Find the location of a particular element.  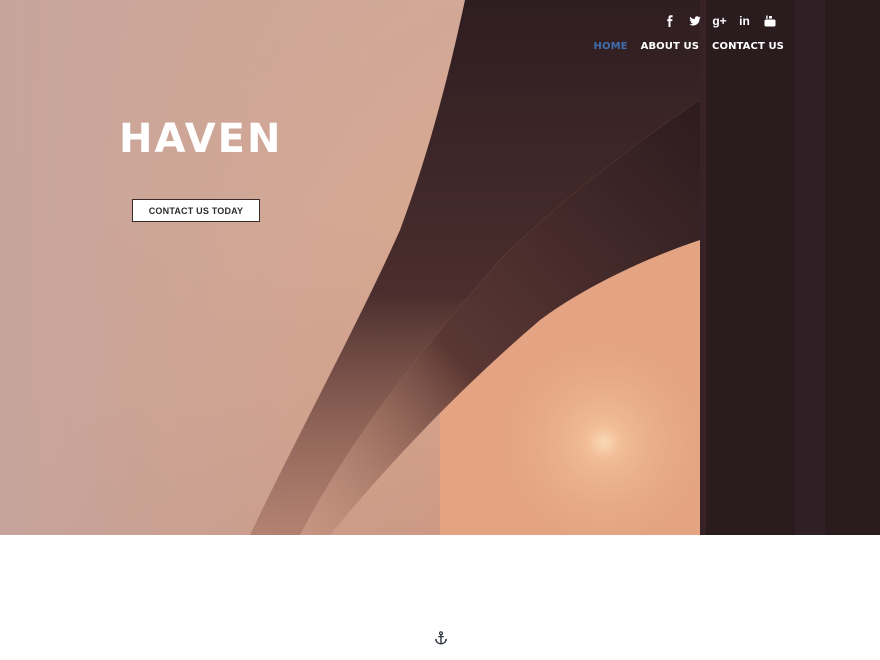

social-links: g+ in is located at coordinates (719, 21).